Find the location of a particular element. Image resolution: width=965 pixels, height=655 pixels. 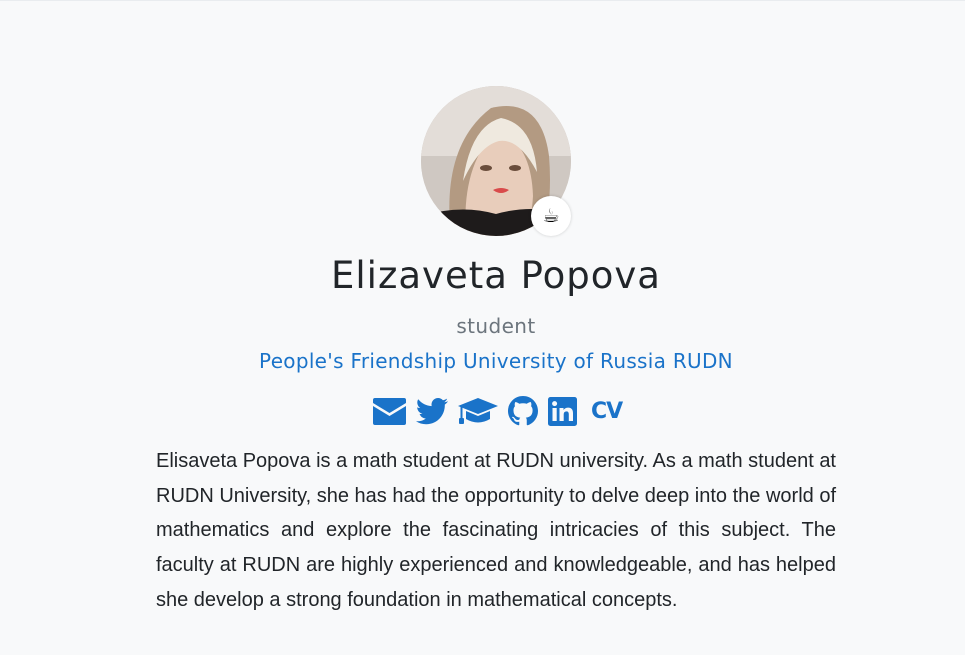

cv-link: CV is located at coordinates (607, 411).